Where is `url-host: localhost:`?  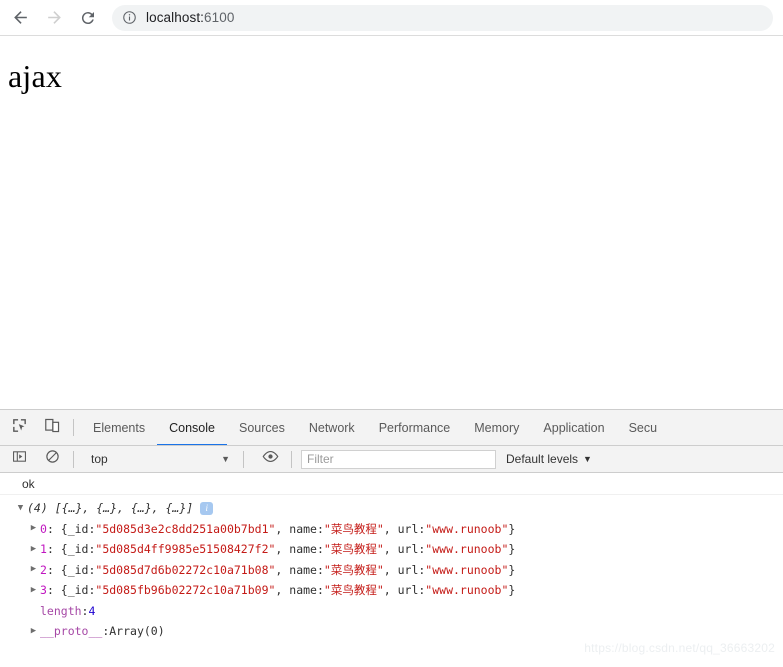 url-host: localhost: is located at coordinates (175, 17).